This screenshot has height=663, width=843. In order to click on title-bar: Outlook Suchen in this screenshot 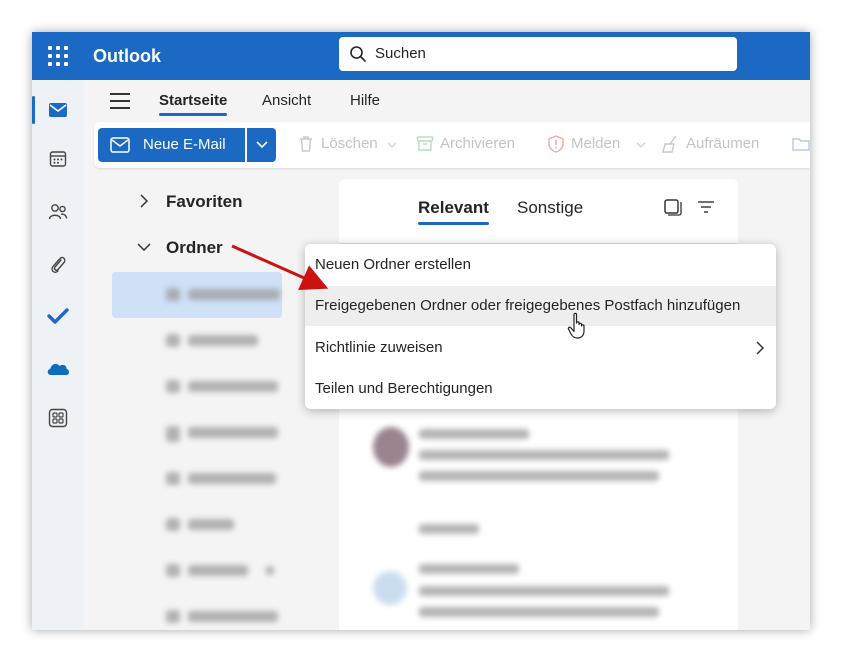, I will do `click(421, 56)`.